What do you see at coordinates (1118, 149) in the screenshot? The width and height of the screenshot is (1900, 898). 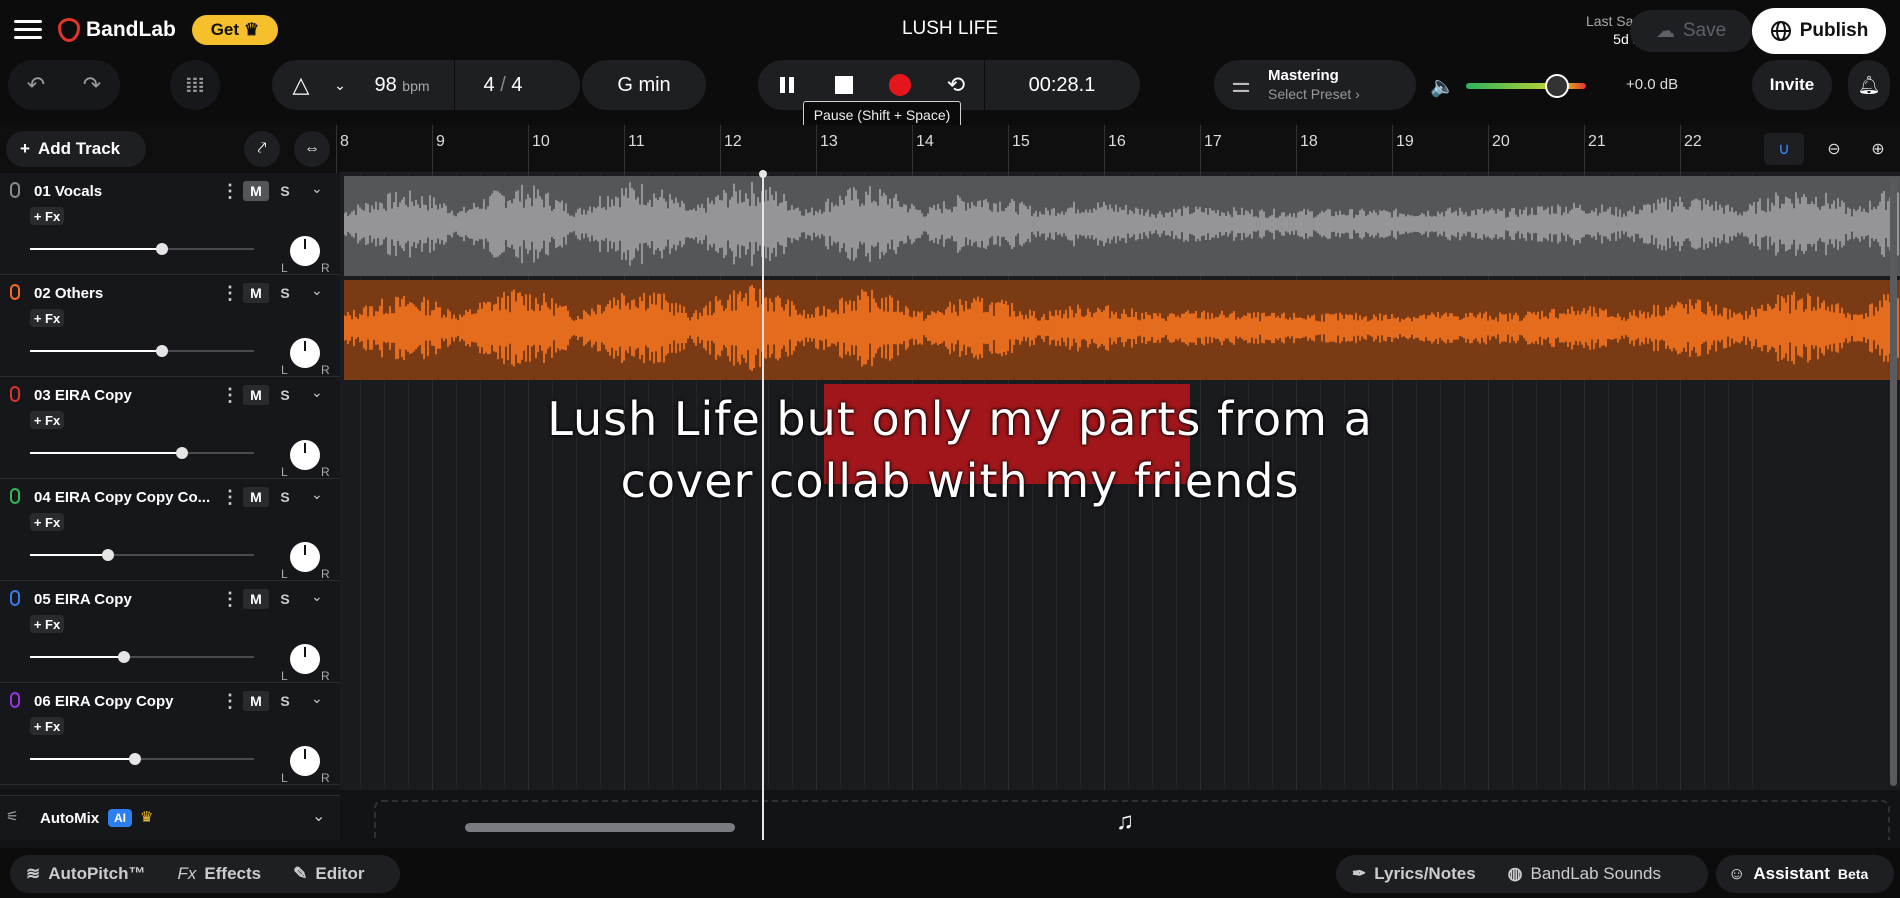 I see `timeline-ruler: 8 9 10 11 12 13 14 15 16 17 18 19 20 21 22 ∪ ⊖ ⊕` at bounding box center [1118, 149].